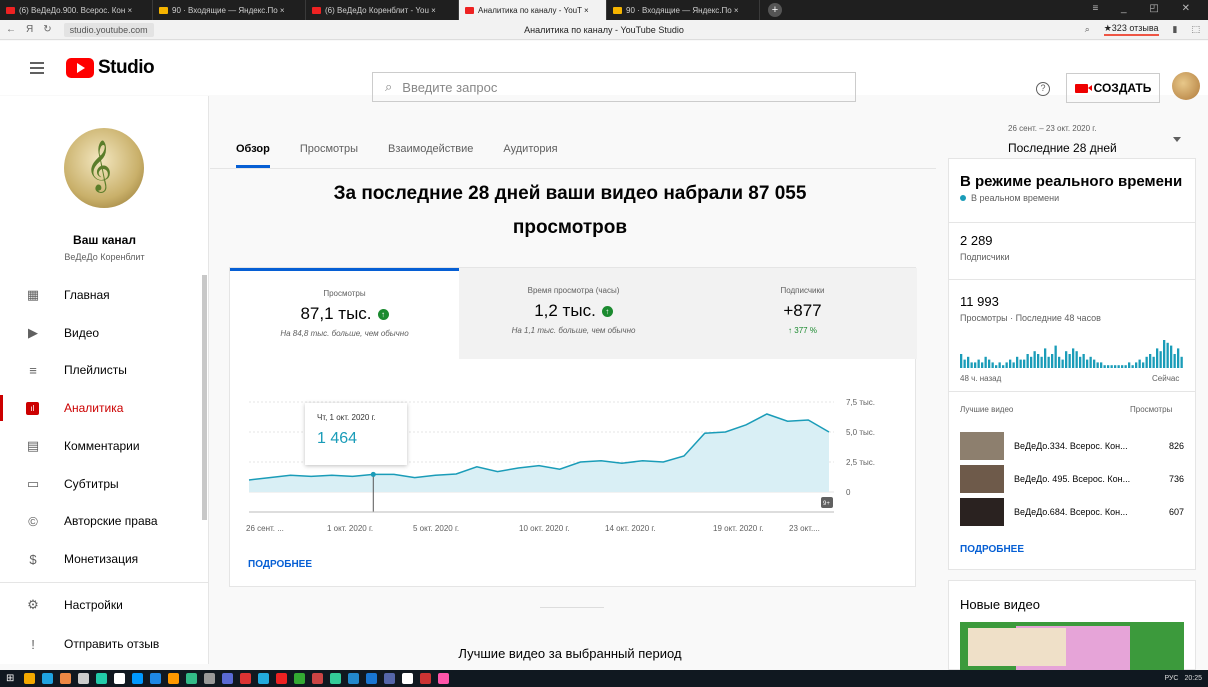 This screenshot has height=687, width=1208. Describe the element at coordinates (104, 521) in the screenshot. I see `sidebar-item-copyright: © Авторские права` at that location.